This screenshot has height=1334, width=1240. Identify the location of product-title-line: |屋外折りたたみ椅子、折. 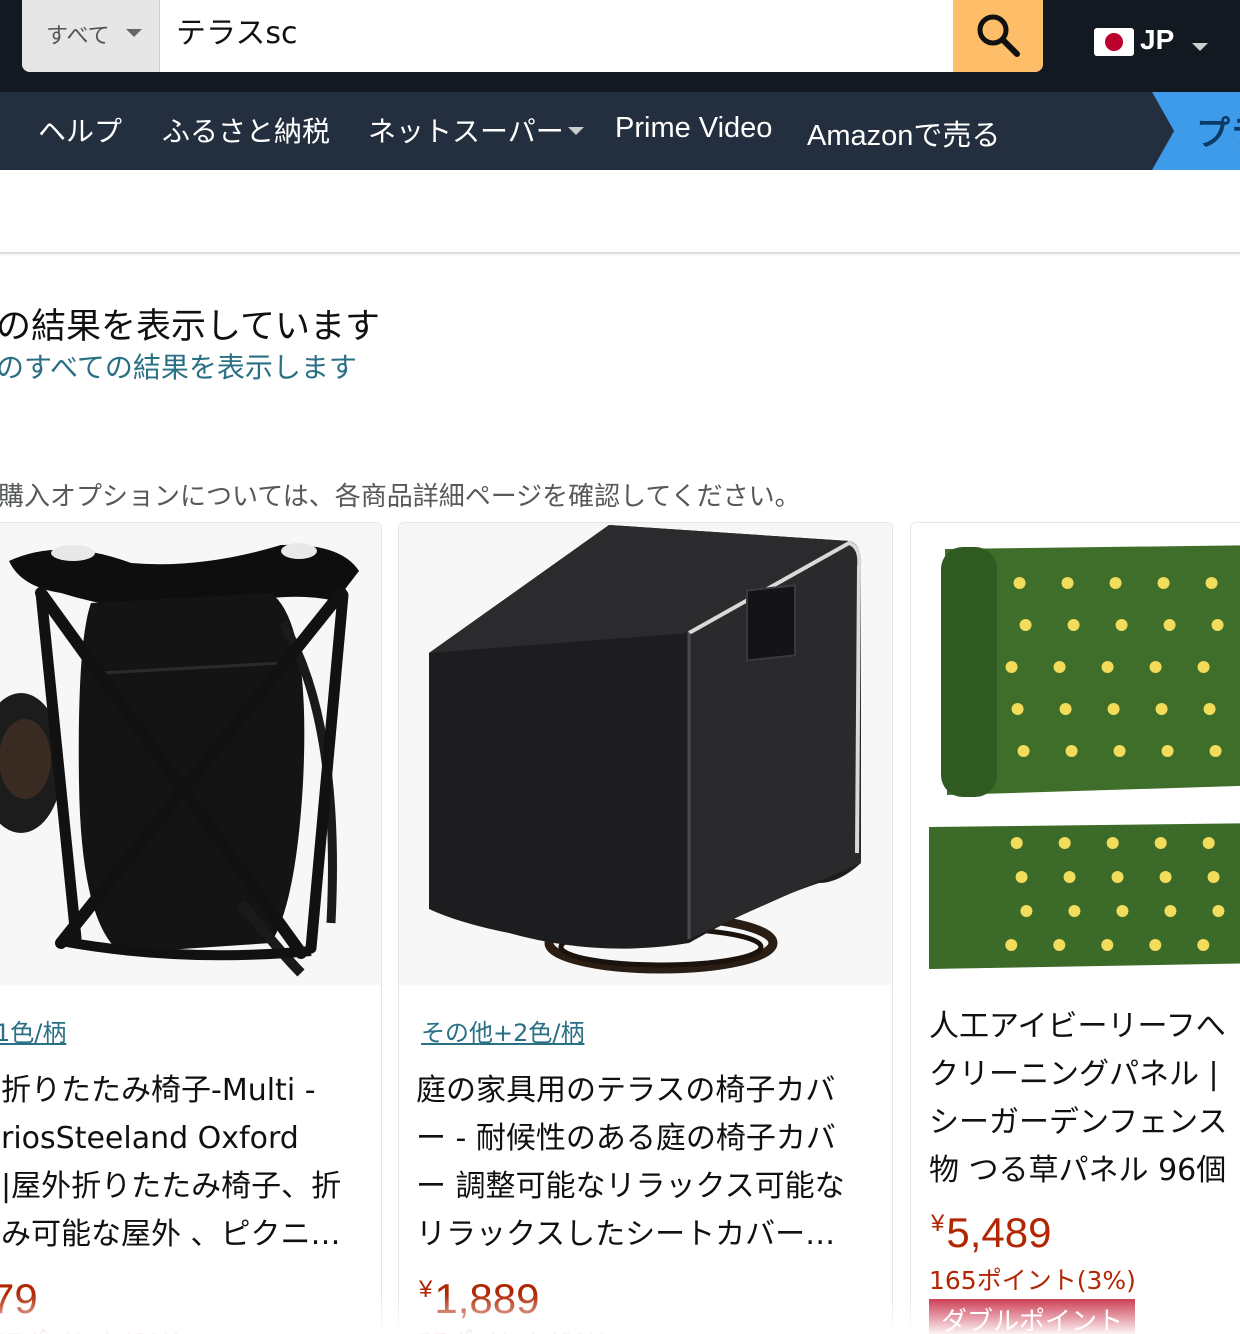
(171, 1186).